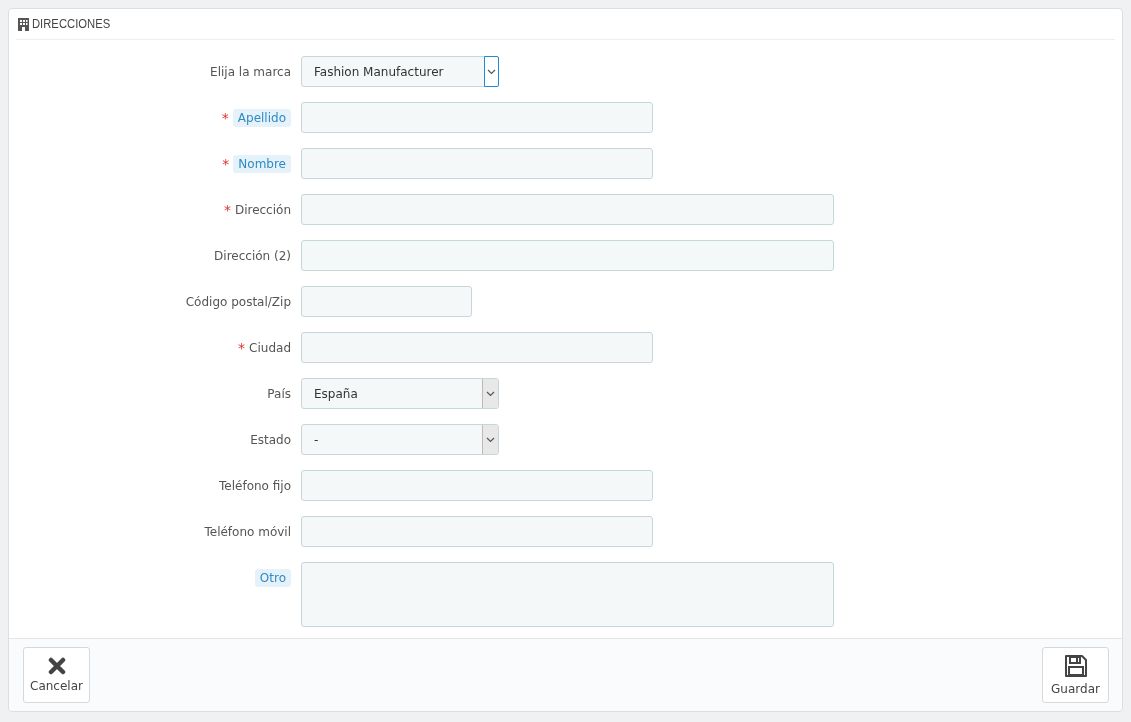 The image size is (1131, 722). Describe the element at coordinates (247, 531) in the screenshot. I see `field-label: Teléfono móvil` at that location.